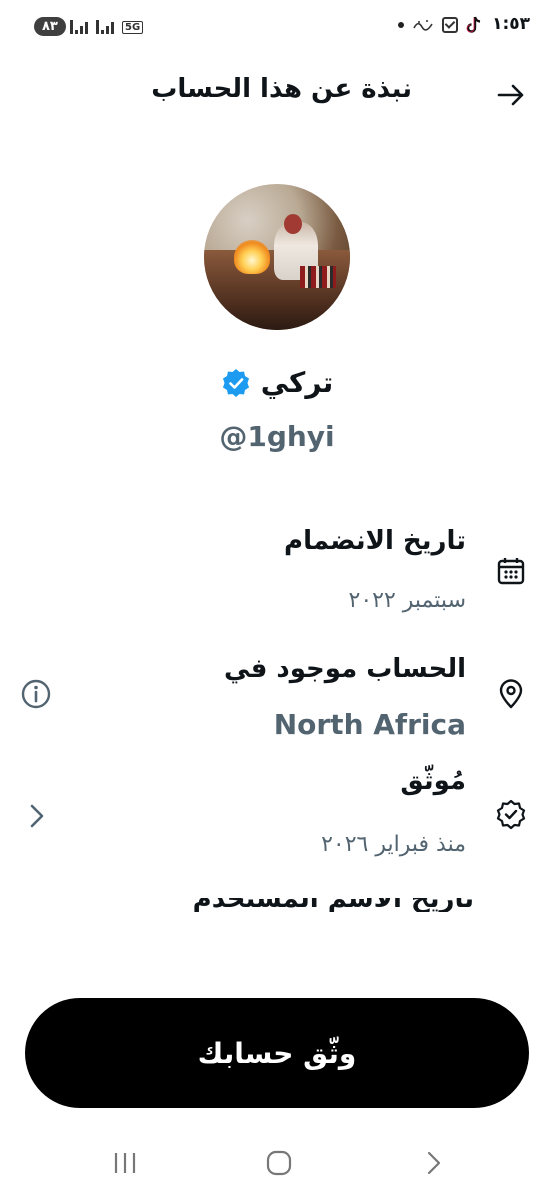 The image size is (554, 1200). What do you see at coordinates (450, 25) in the screenshot?
I see `checkbox-notification-icon` at bounding box center [450, 25].